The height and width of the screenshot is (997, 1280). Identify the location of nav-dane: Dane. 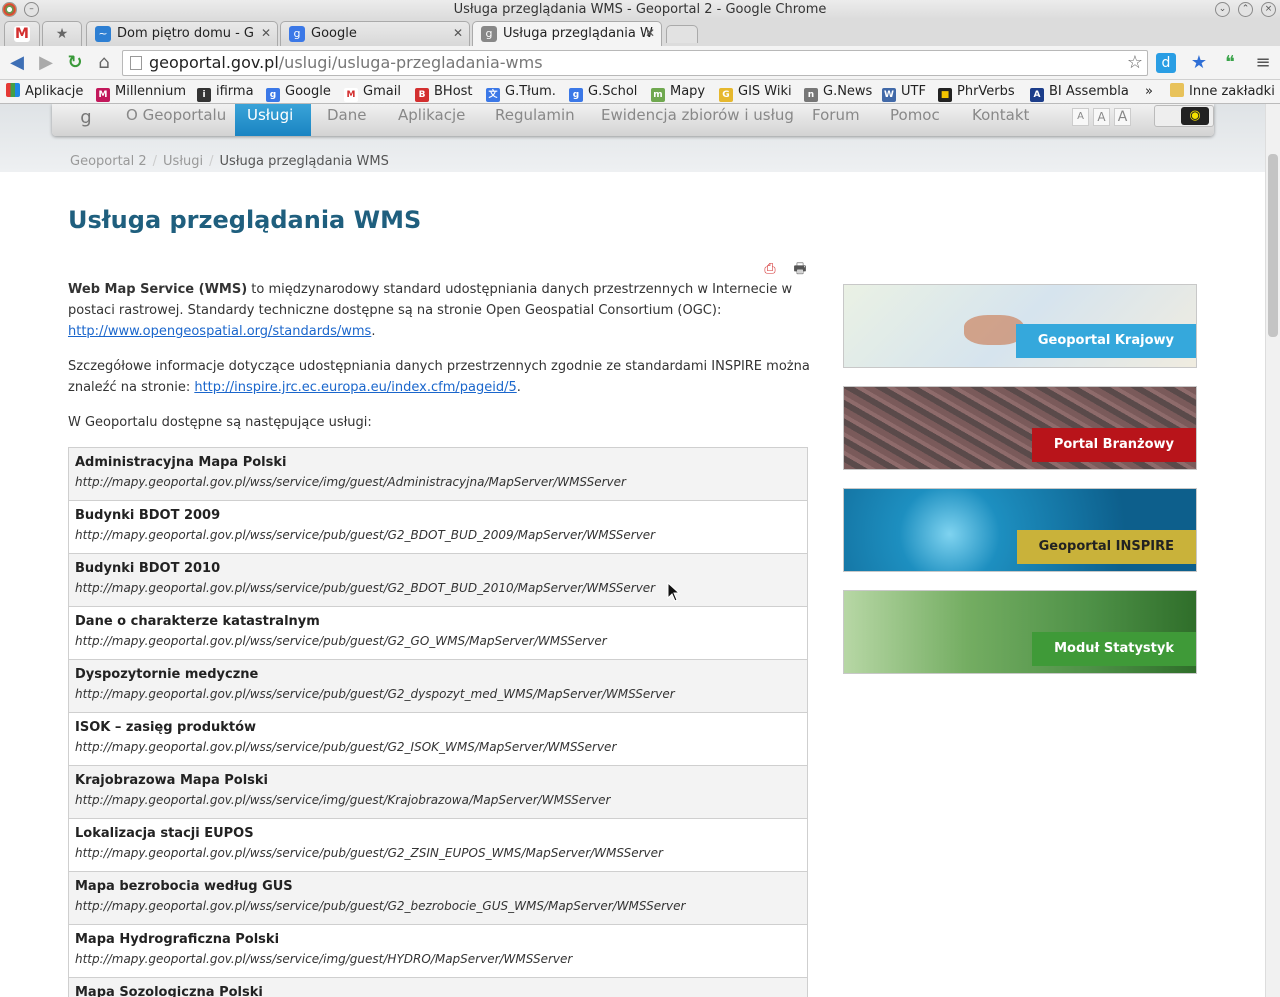
(346, 120).